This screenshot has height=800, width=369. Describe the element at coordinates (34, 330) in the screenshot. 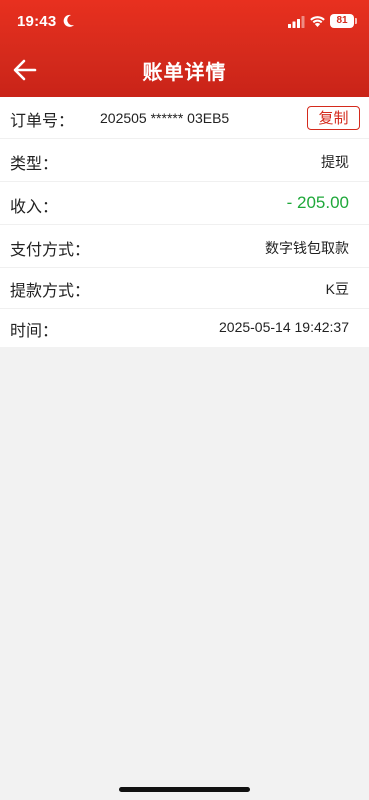

I see `time-label: 时间：` at that location.